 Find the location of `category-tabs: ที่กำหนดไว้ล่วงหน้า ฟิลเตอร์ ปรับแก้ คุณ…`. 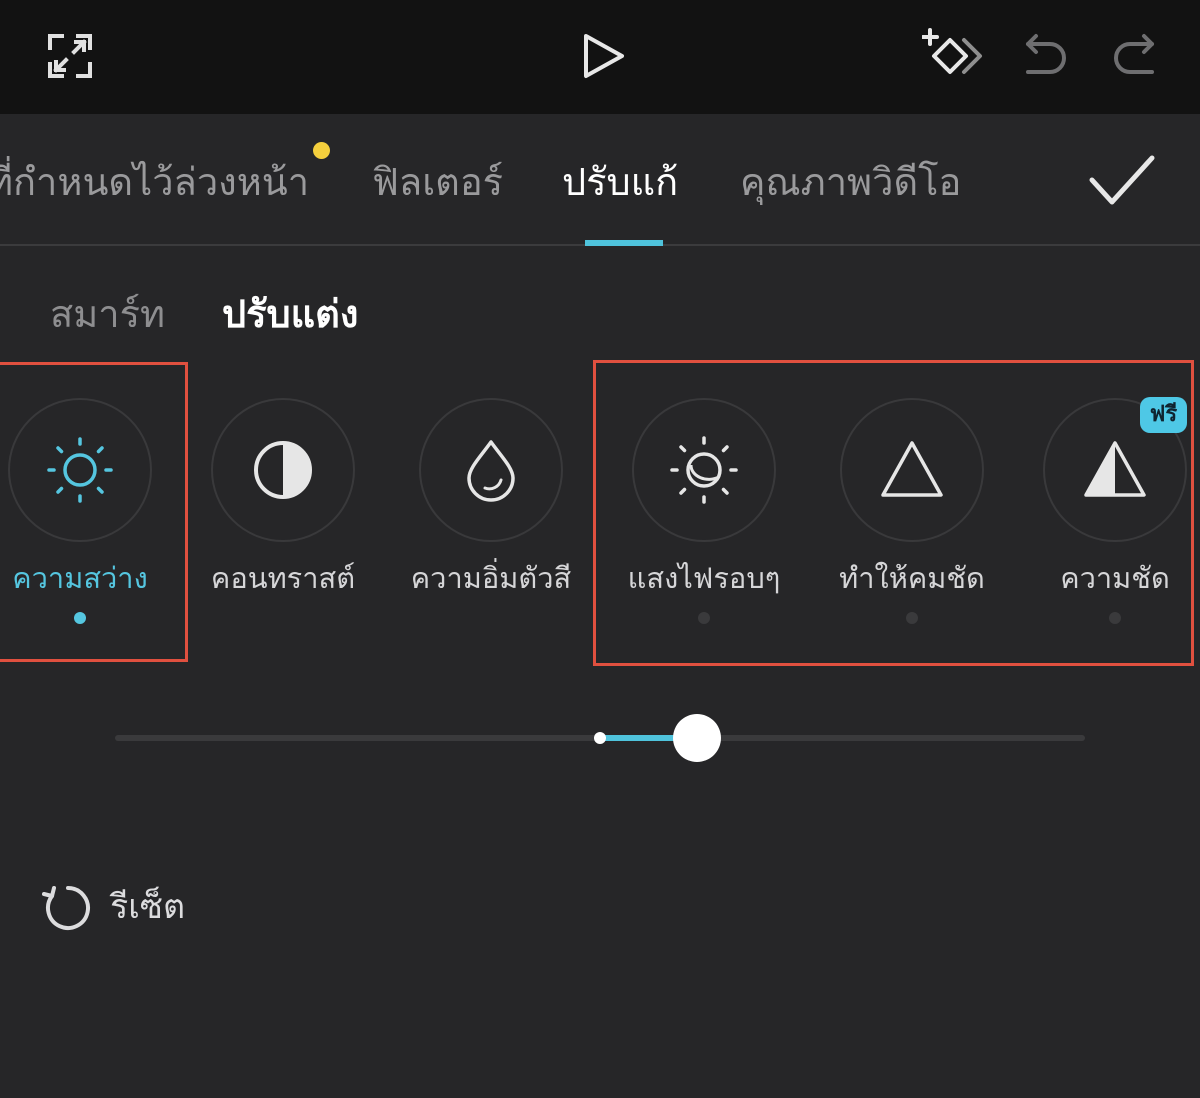

category-tabs: ที่กำหนดไว้ล่วงหน้า ฟิลเตอร์ ปรับแก้ คุณ… is located at coordinates (600, 180).